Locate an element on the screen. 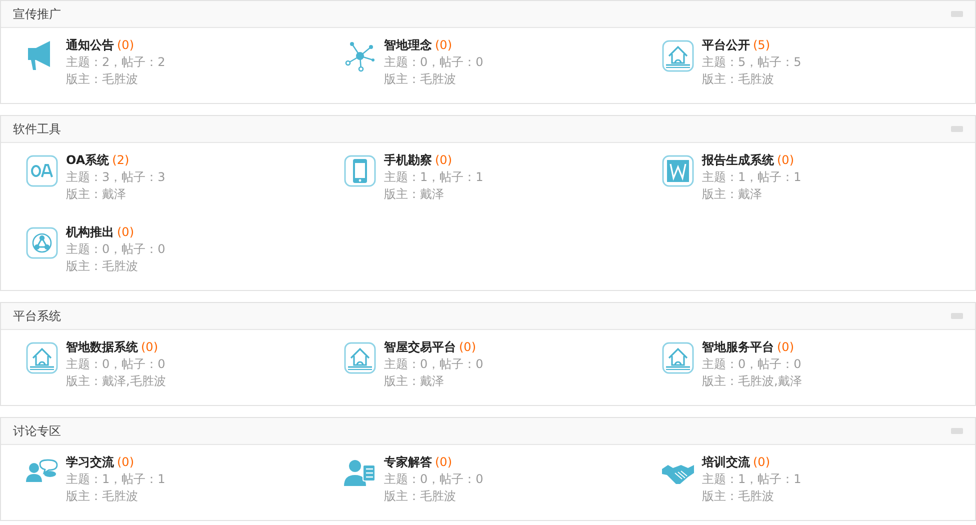 This screenshot has width=976, height=525. section-title: 平台系统 is located at coordinates (37, 316).